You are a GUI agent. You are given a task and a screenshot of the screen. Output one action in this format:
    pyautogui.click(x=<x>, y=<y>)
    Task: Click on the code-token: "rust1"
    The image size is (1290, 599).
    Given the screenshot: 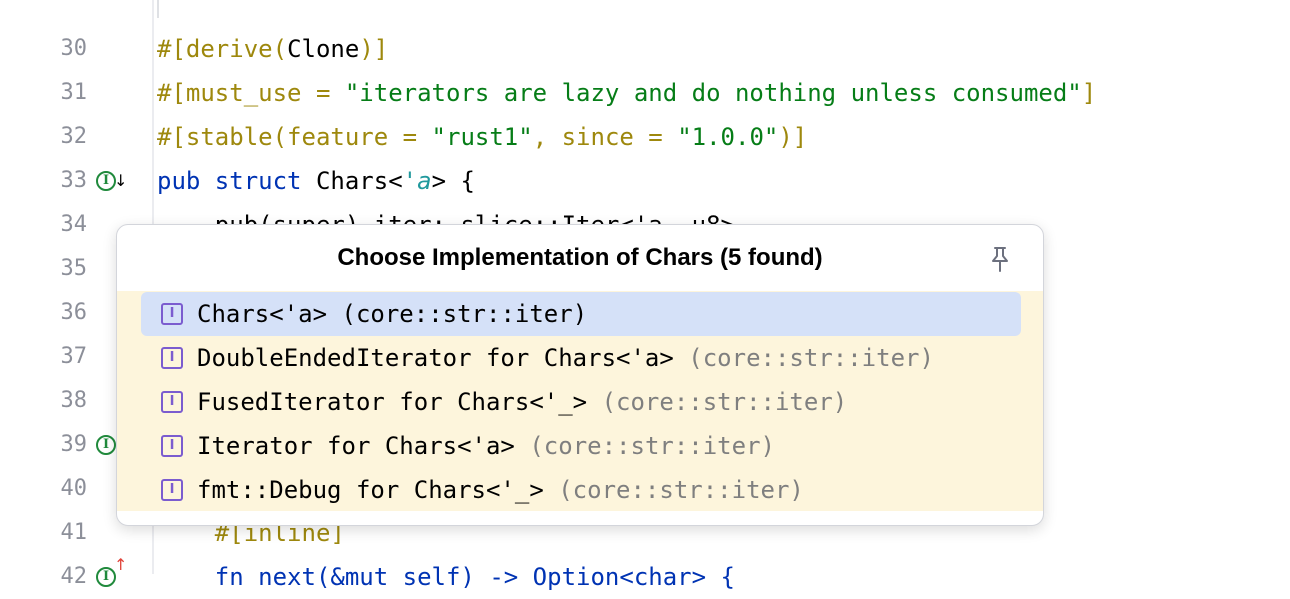 What is the action you would take?
    pyautogui.click(x=482, y=137)
    